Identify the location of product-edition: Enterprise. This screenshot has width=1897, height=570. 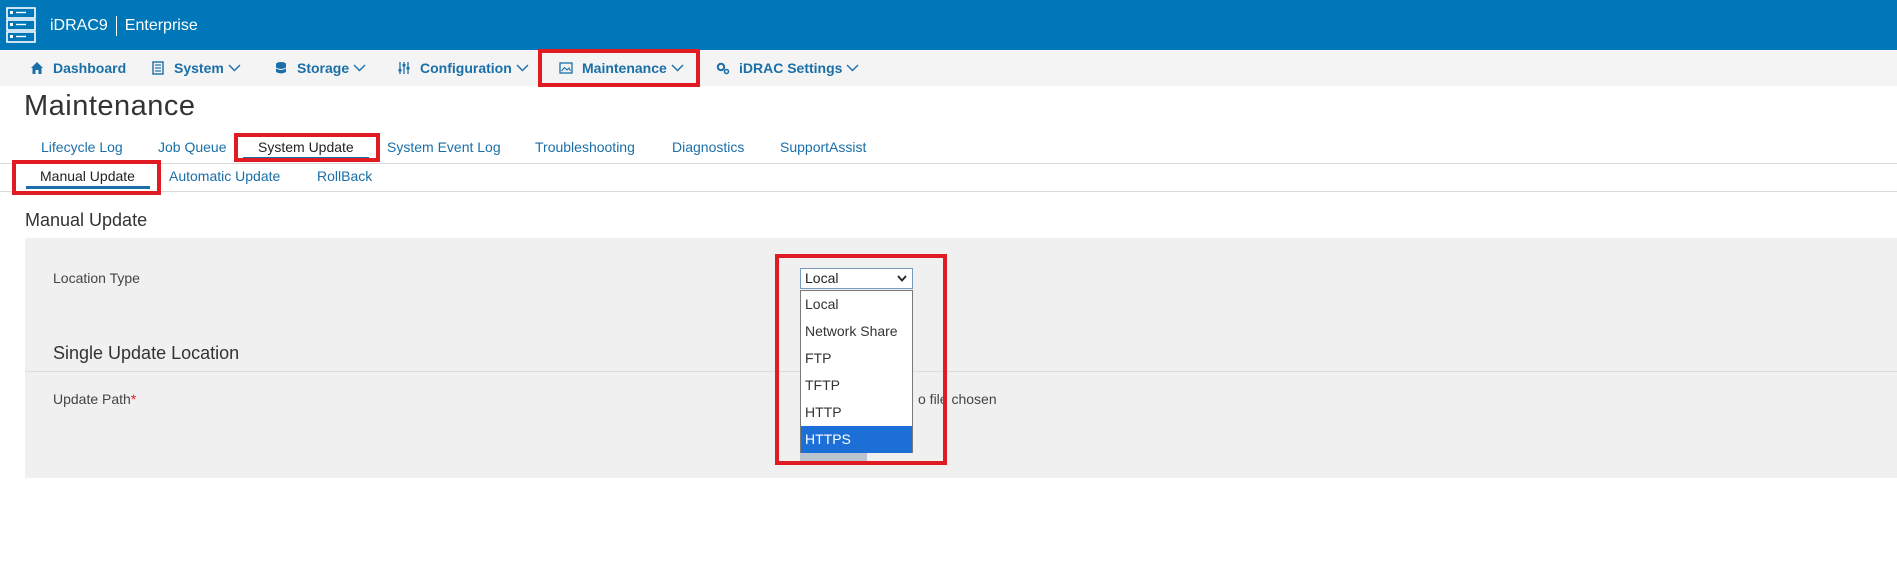
(161, 25).